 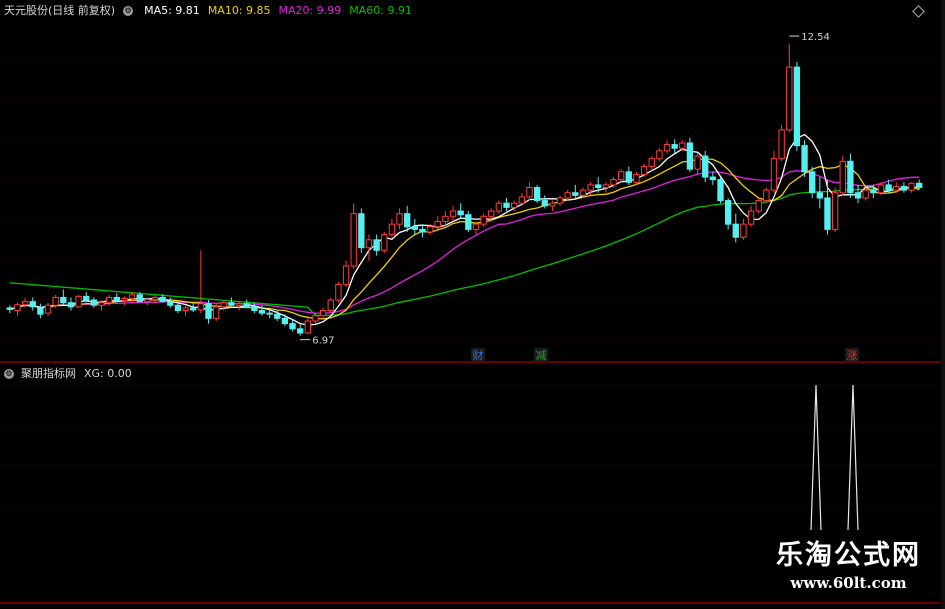 I want to click on ma5-label: MA5: 9.81, so click(x=172, y=10).